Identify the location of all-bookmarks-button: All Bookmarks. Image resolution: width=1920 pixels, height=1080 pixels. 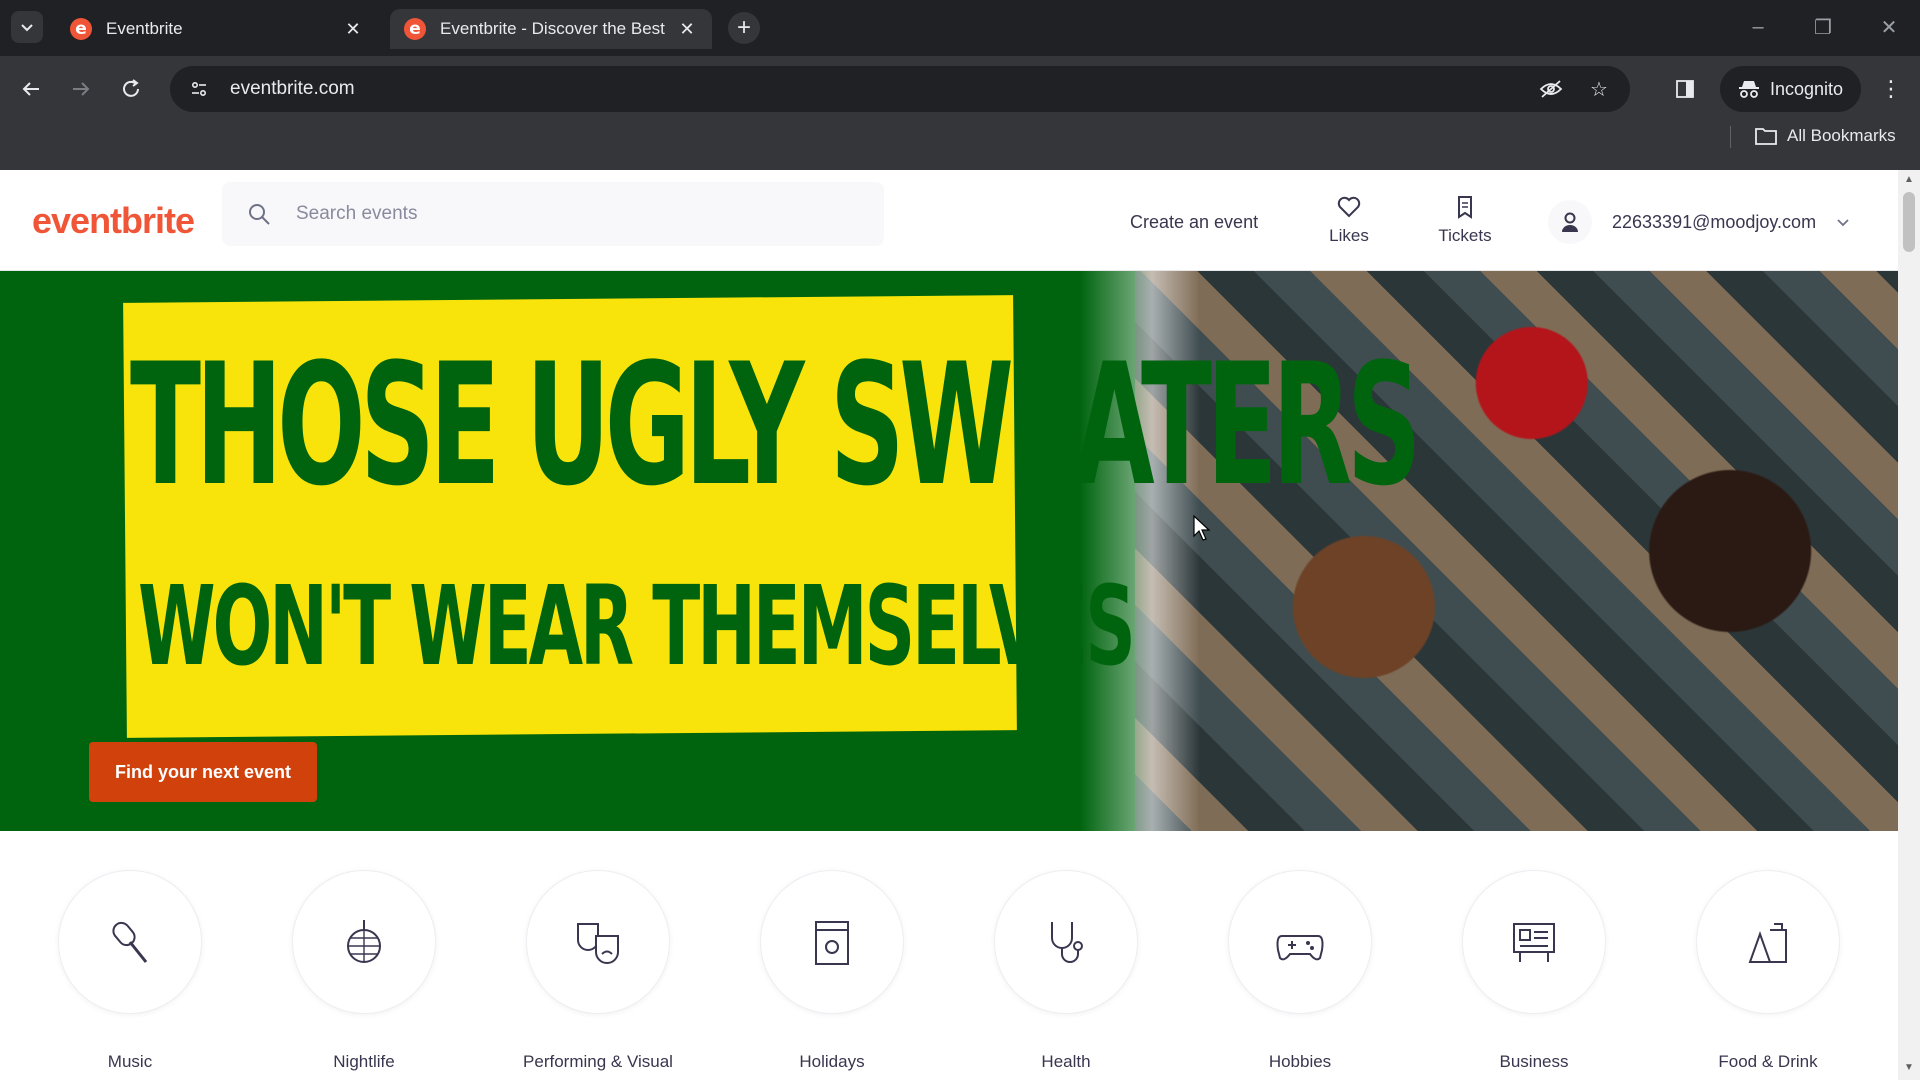
(1825, 136).